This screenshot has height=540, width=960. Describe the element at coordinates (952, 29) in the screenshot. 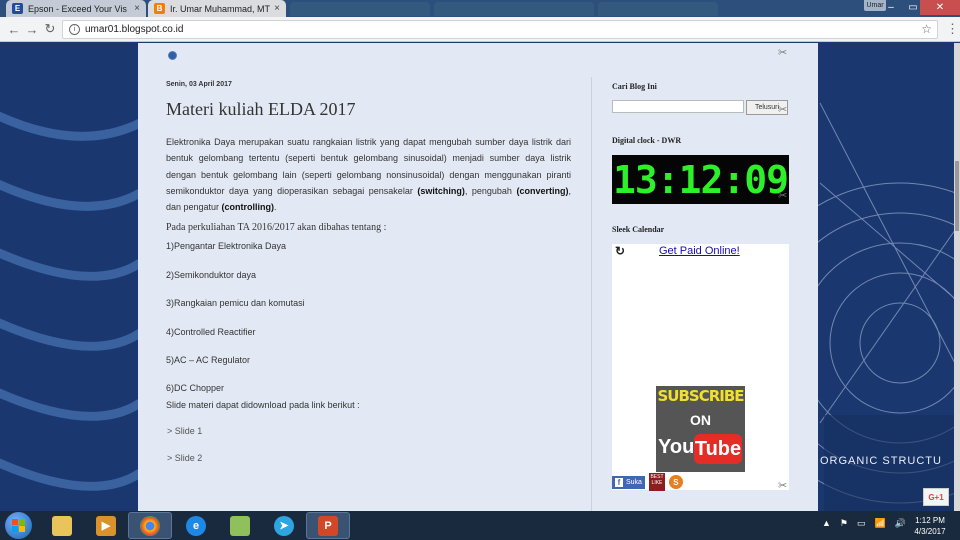

I see `browser-menu-icon: ⋮` at that location.